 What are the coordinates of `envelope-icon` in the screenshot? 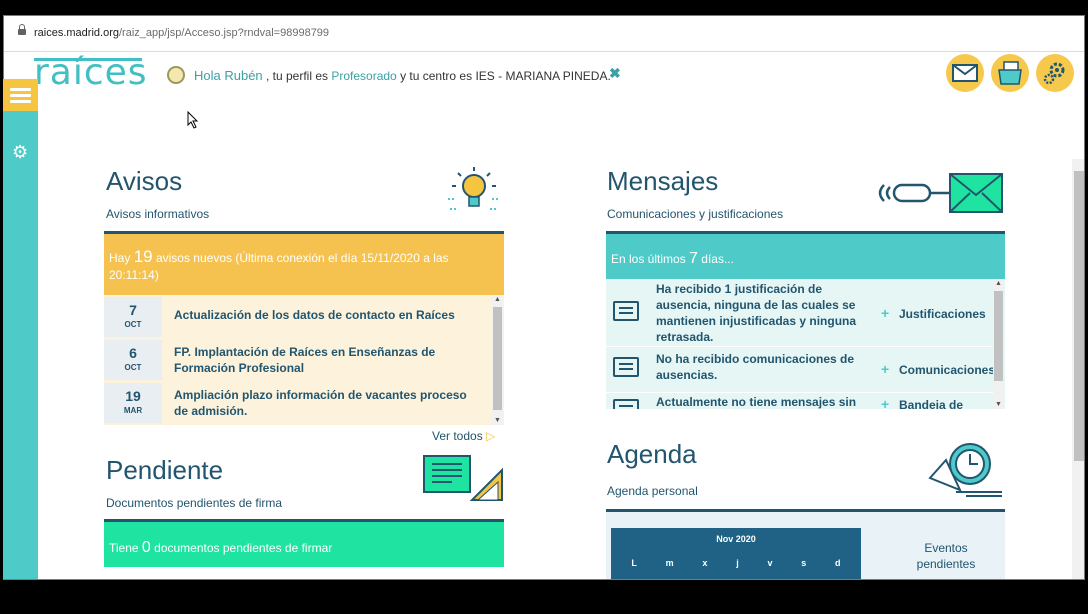 It's located at (965, 73).